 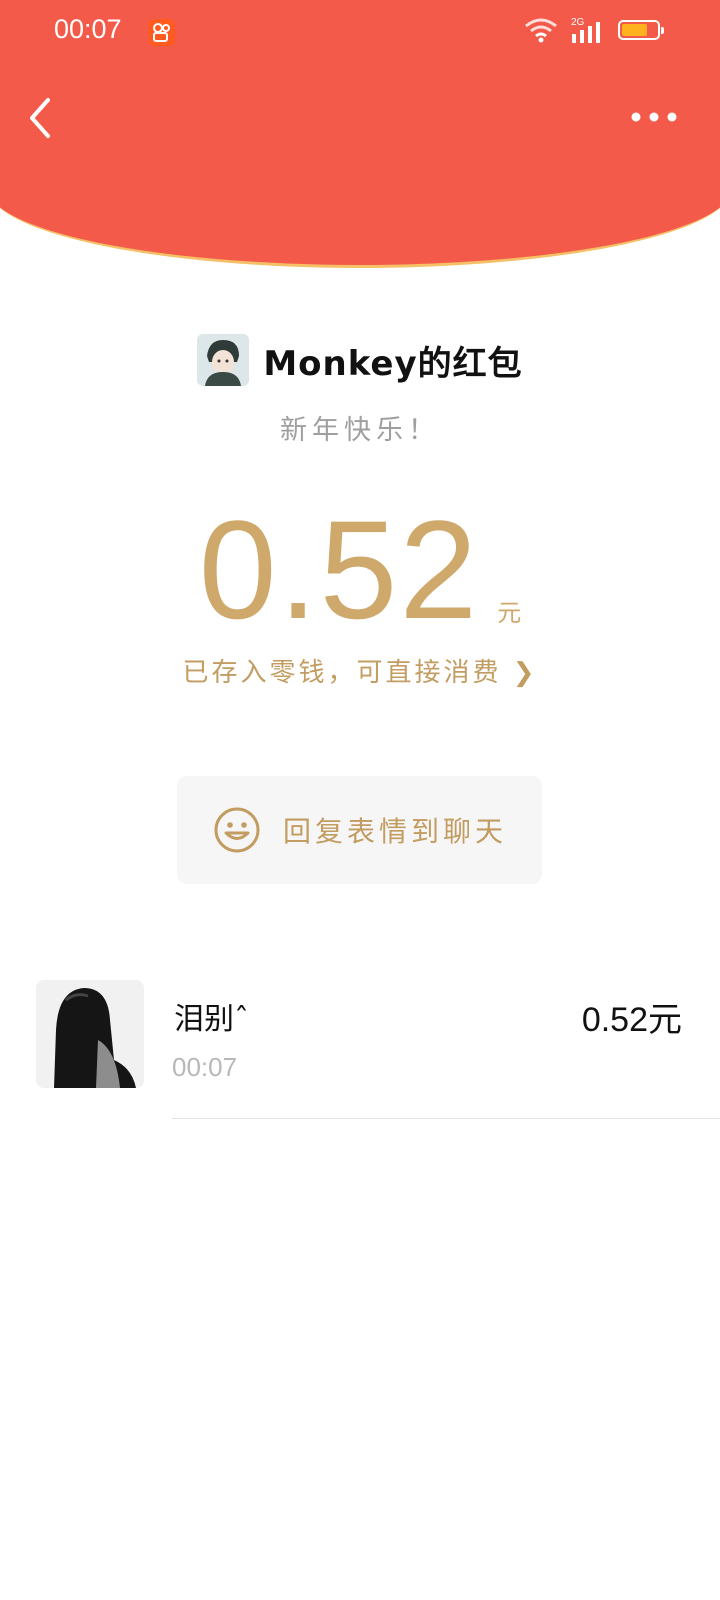 I want to click on amount-unit: 元, so click(x=509, y=613).